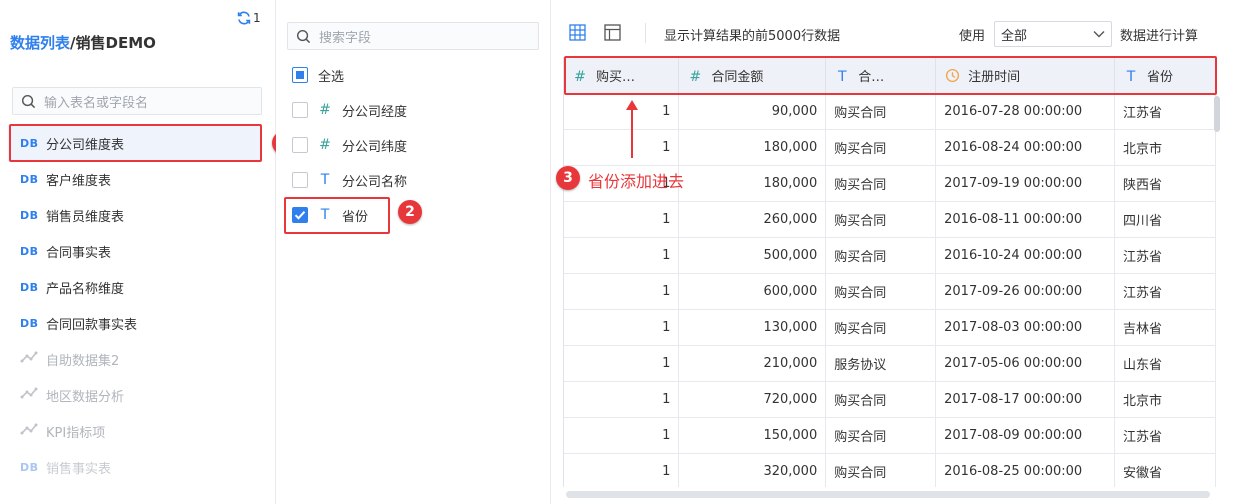  Describe the element at coordinates (135, 287) in the screenshot. I see `table-item-product-name-dimension: DB 产品名称维度` at that location.